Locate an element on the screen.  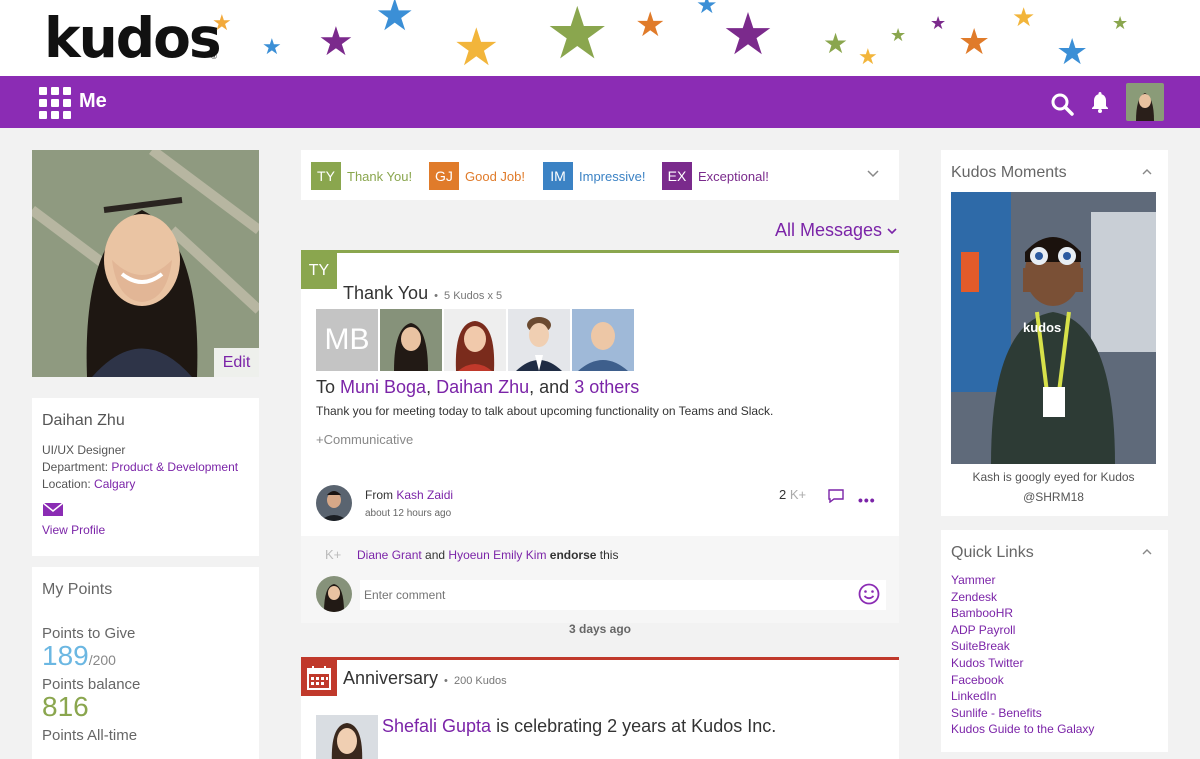
profile-photo: Edit is located at coordinates (145, 263).